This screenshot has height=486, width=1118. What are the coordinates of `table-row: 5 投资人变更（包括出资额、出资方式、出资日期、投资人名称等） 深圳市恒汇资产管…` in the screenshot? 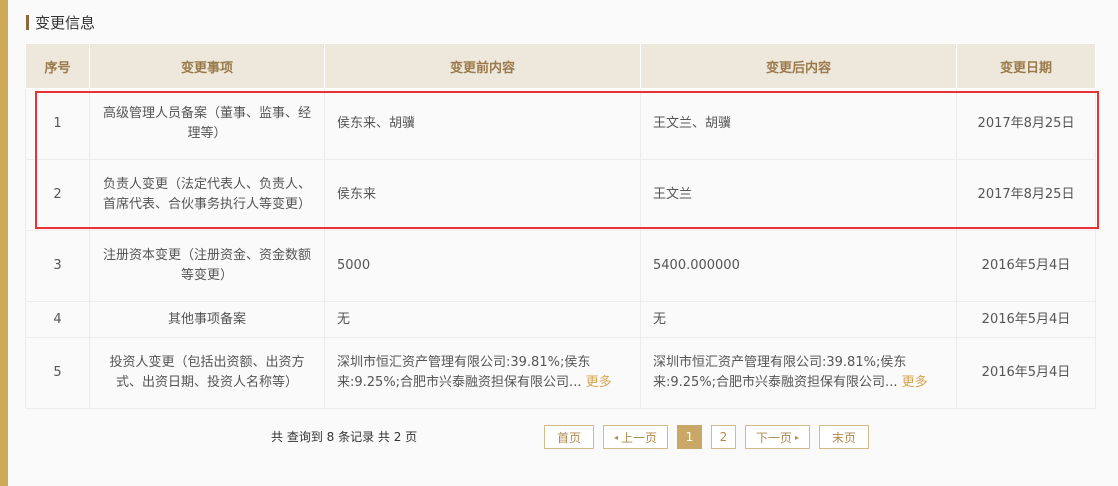 It's located at (560, 373).